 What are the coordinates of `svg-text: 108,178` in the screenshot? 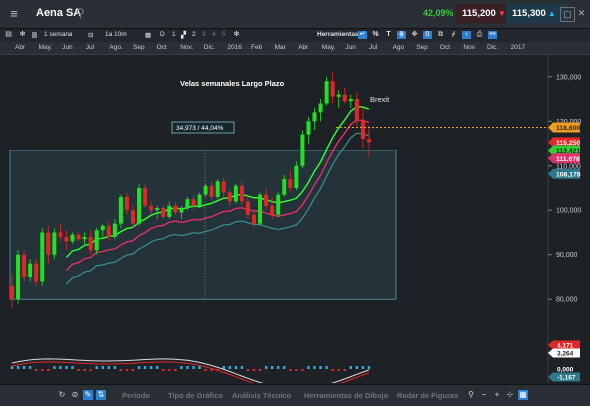 It's located at (568, 174).